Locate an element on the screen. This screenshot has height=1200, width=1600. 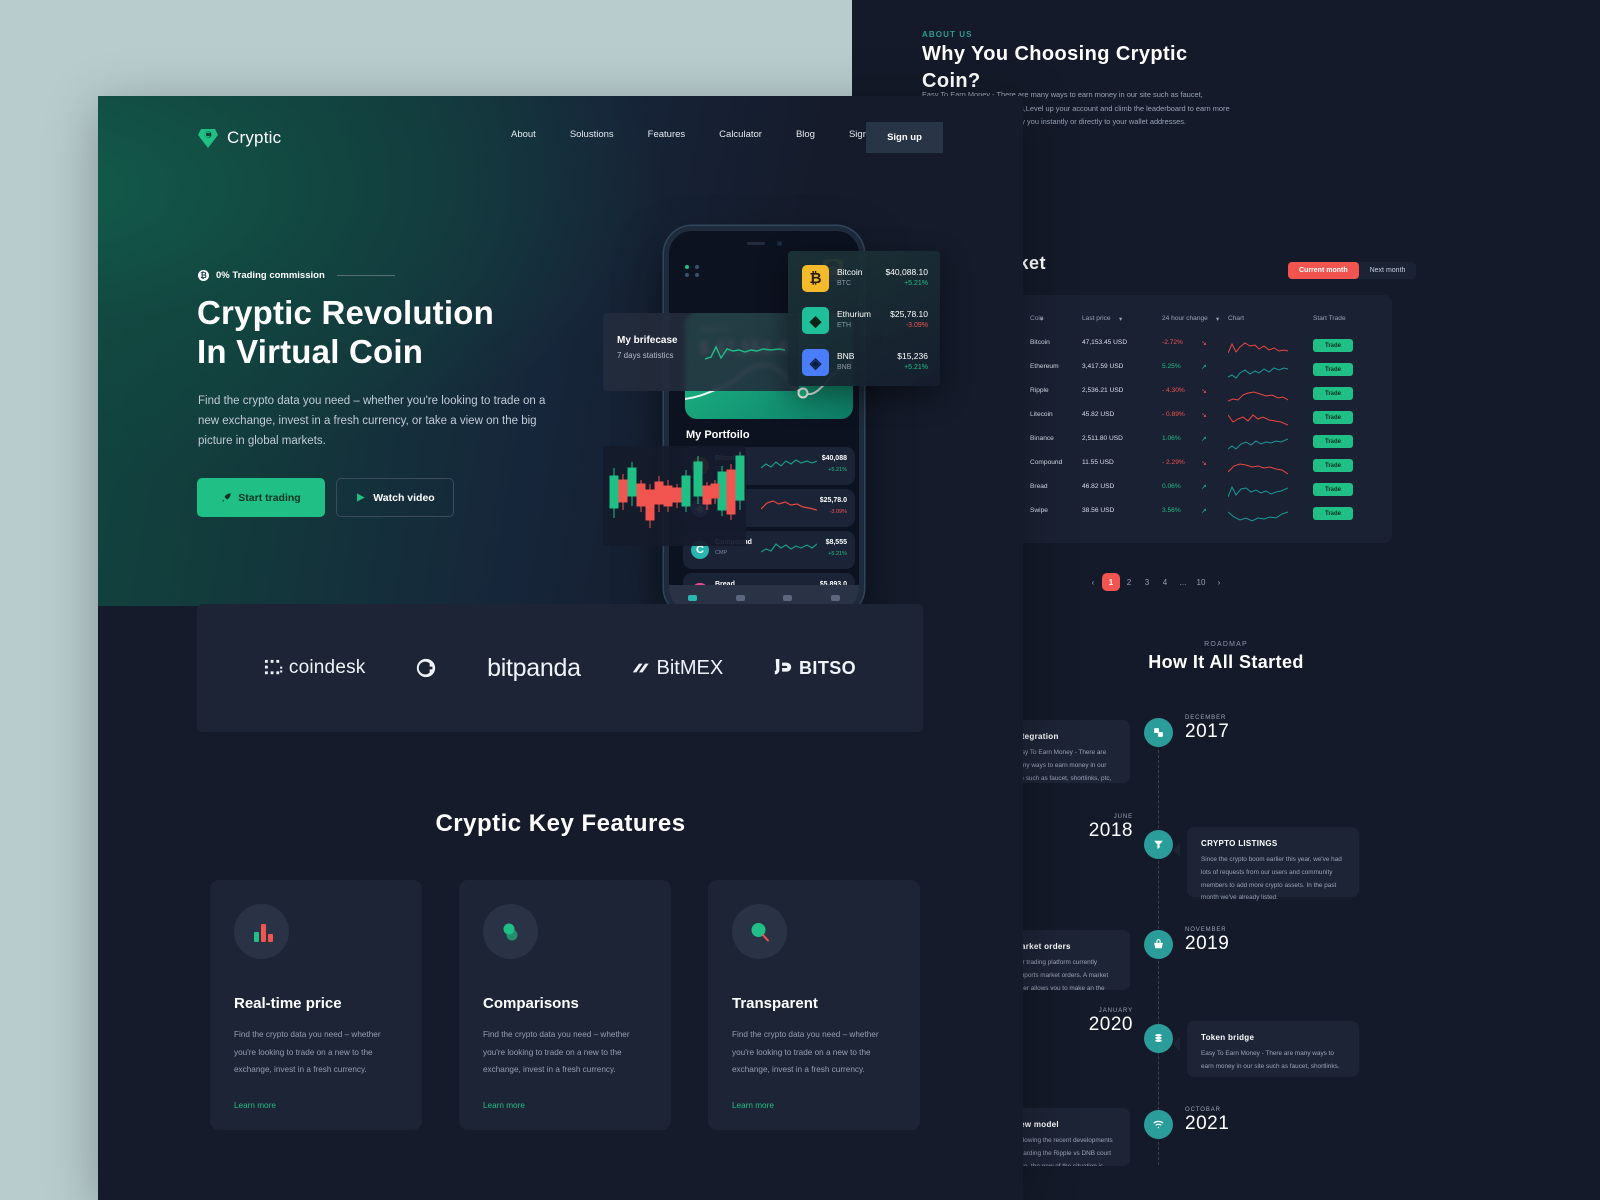
coin-price: $25,78.10 is located at coordinates (909, 314).